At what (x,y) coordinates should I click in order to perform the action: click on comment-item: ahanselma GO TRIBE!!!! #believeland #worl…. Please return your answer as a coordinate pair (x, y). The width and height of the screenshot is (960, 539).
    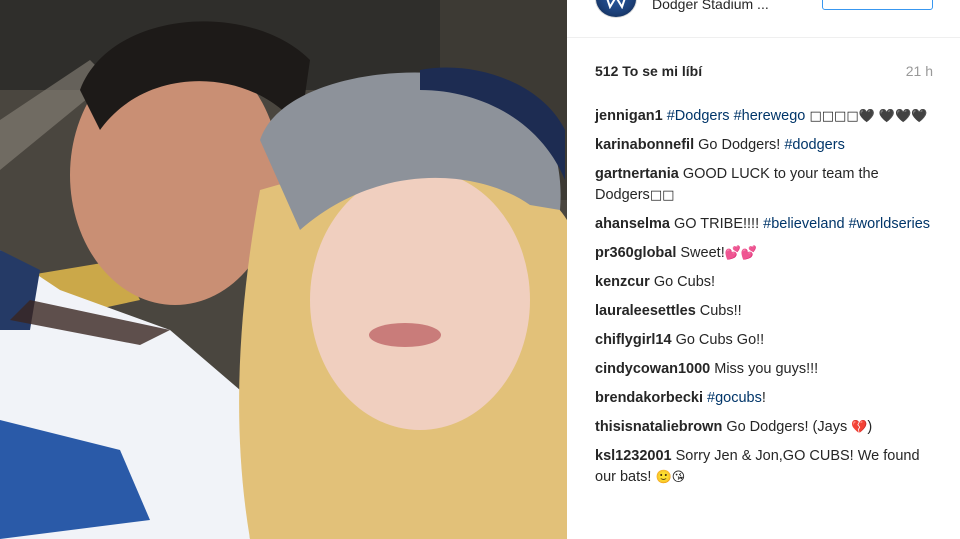
    Looking at the image, I should click on (765, 224).